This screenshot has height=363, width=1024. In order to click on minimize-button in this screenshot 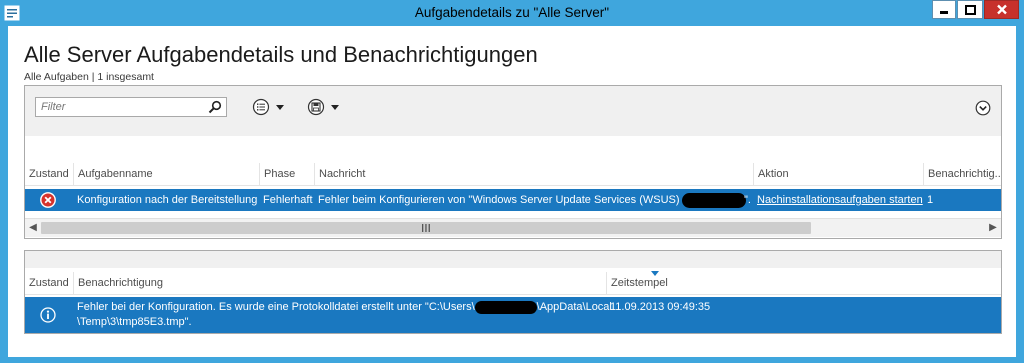, I will do `click(944, 9)`.